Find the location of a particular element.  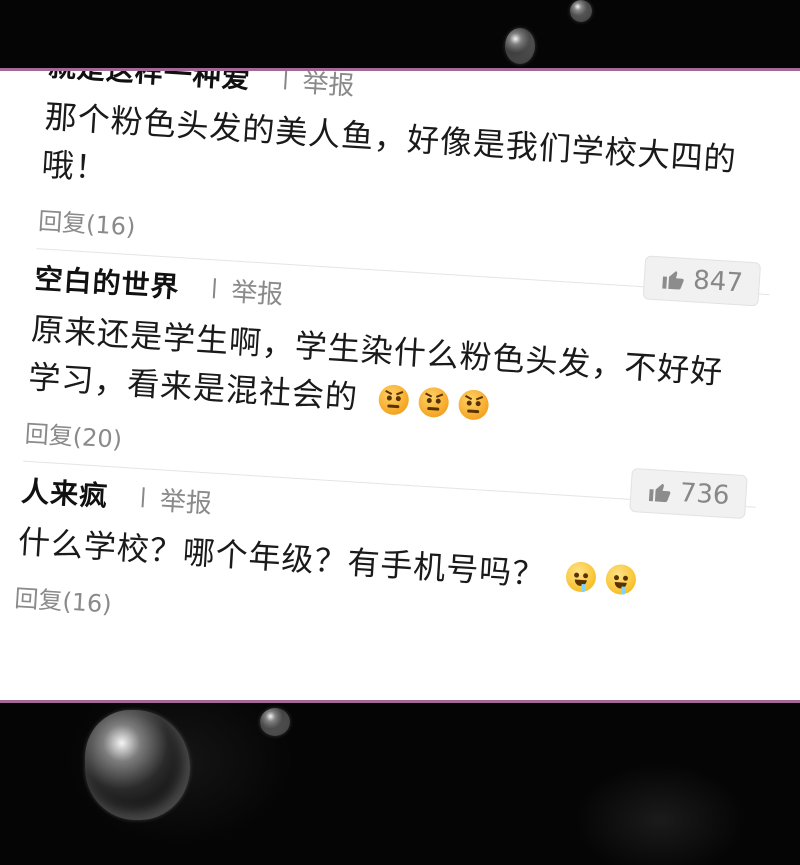

commenter-name: 人来疯 is located at coordinates (64, 492).